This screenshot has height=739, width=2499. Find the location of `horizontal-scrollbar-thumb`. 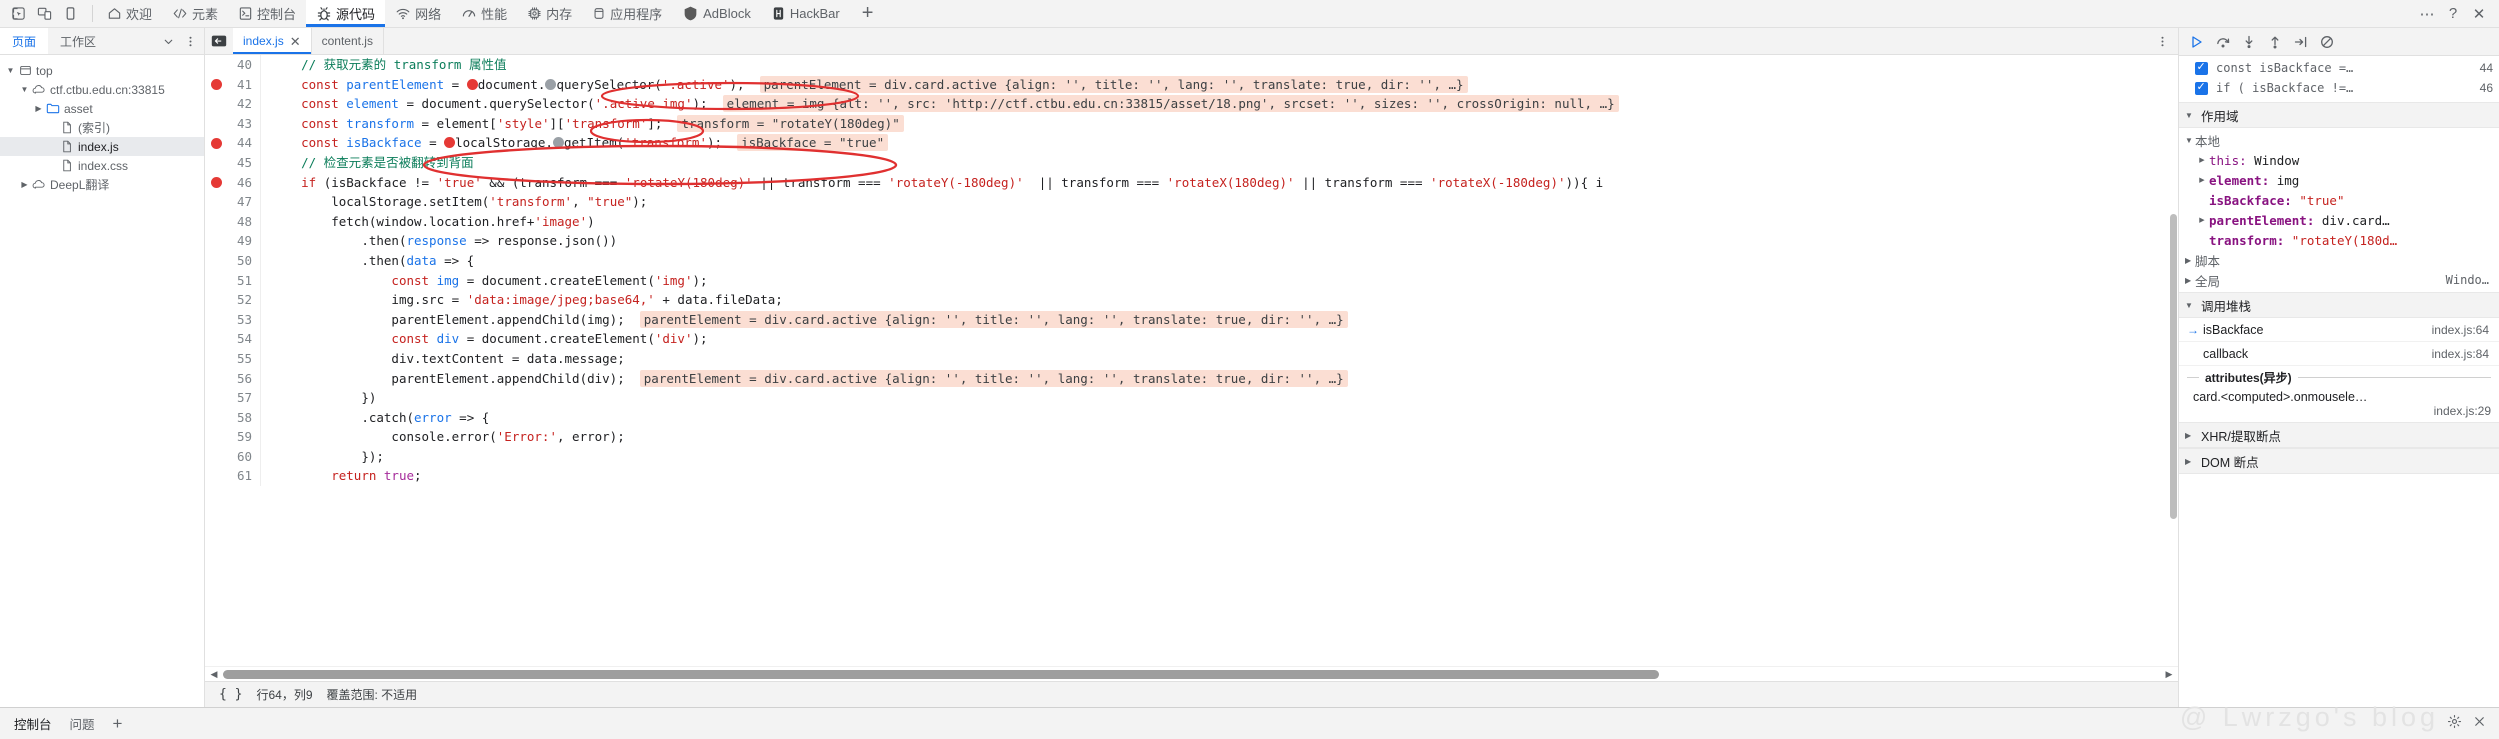

horizontal-scrollbar-thumb is located at coordinates (941, 674).